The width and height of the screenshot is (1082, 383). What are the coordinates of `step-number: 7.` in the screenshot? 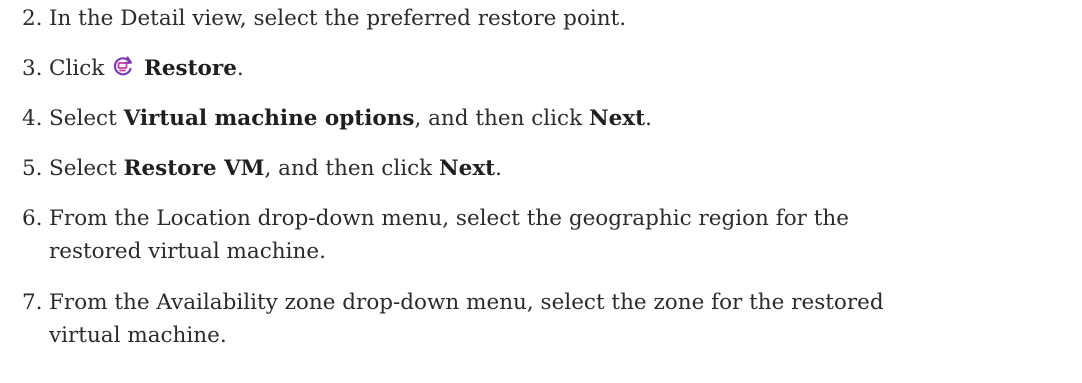 It's located at (32, 302).